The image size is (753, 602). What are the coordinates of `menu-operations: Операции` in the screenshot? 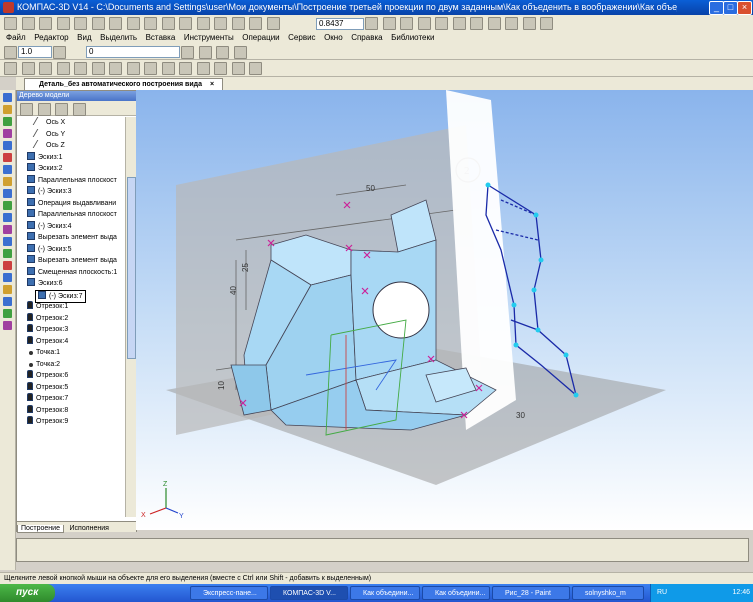 It's located at (260, 37).